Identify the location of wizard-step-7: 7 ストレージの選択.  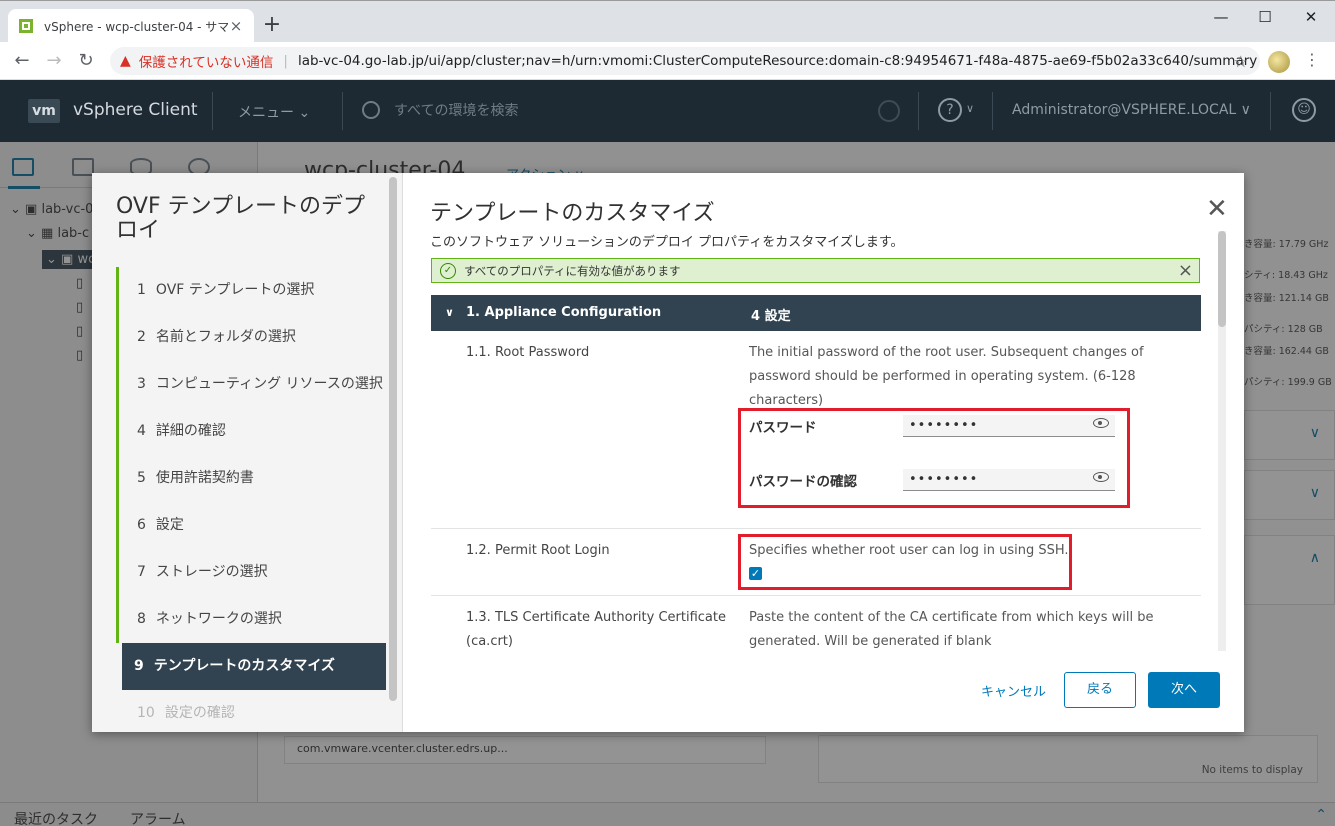
(251, 572).